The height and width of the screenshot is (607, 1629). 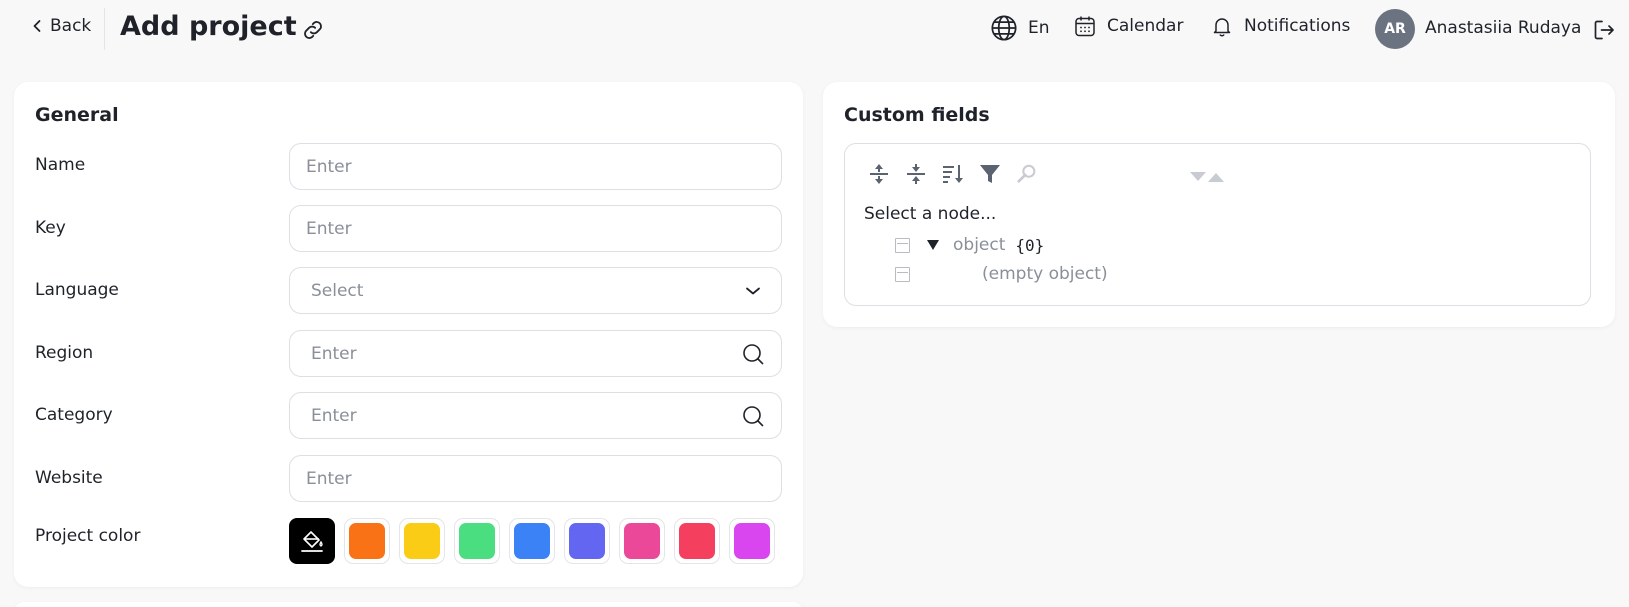 What do you see at coordinates (1085, 26) in the screenshot?
I see `calendar-icon` at bounding box center [1085, 26].